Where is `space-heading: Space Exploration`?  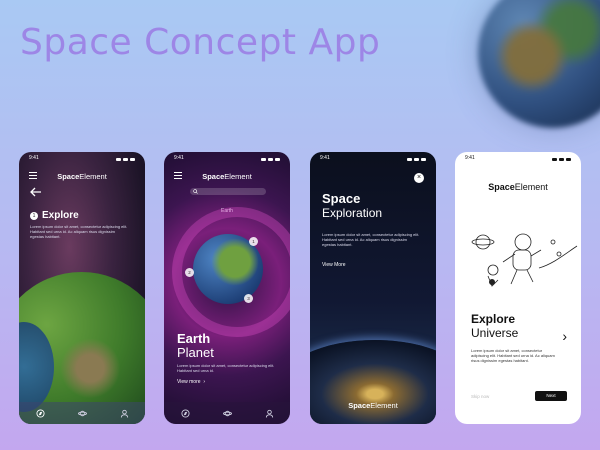
space-heading: Space Exploration is located at coordinates (352, 206).